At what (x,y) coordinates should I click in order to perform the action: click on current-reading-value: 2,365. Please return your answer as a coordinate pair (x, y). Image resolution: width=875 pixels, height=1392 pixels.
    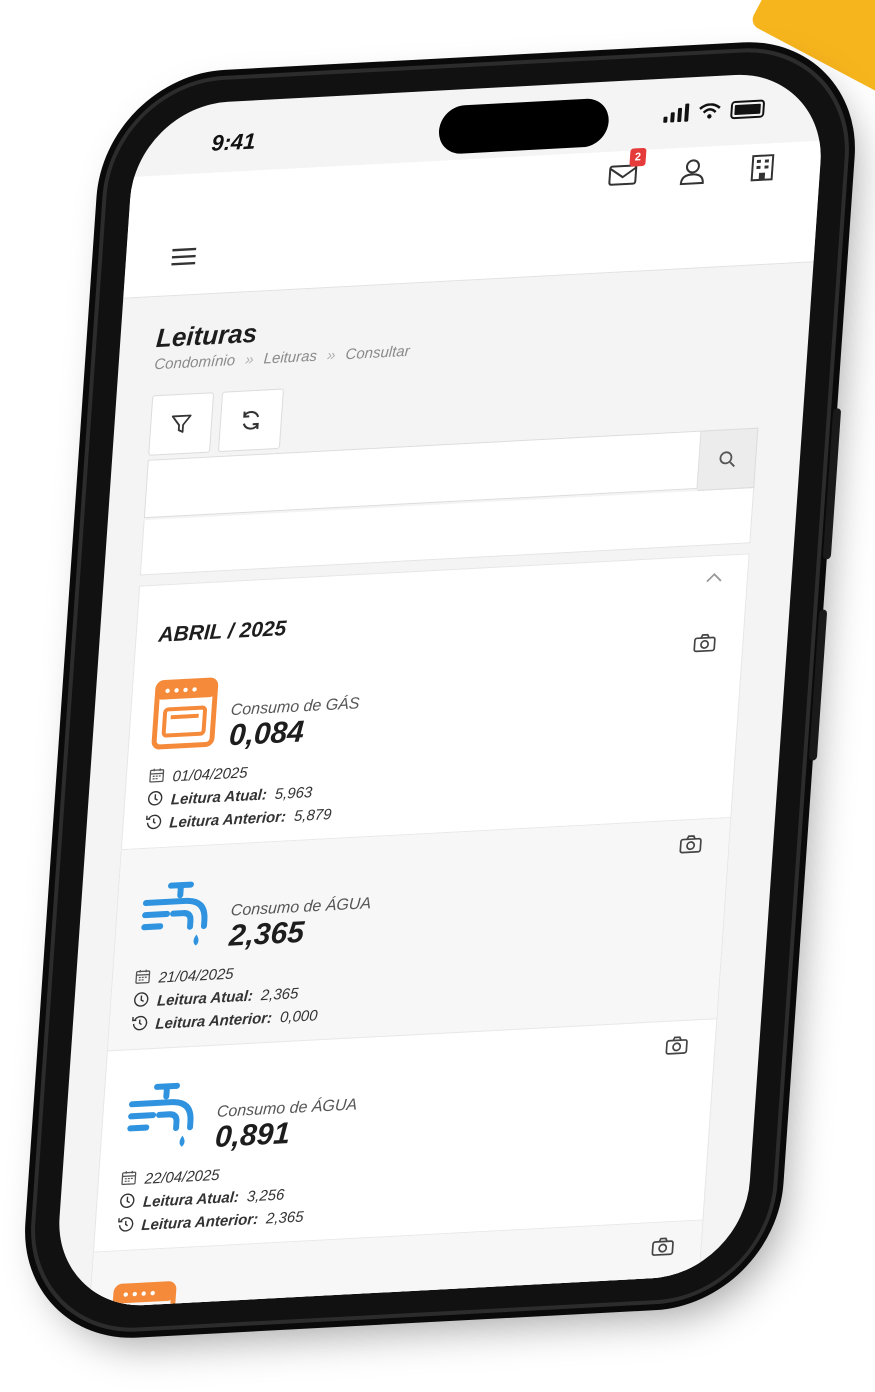
    Looking at the image, I should click on (279, 994).